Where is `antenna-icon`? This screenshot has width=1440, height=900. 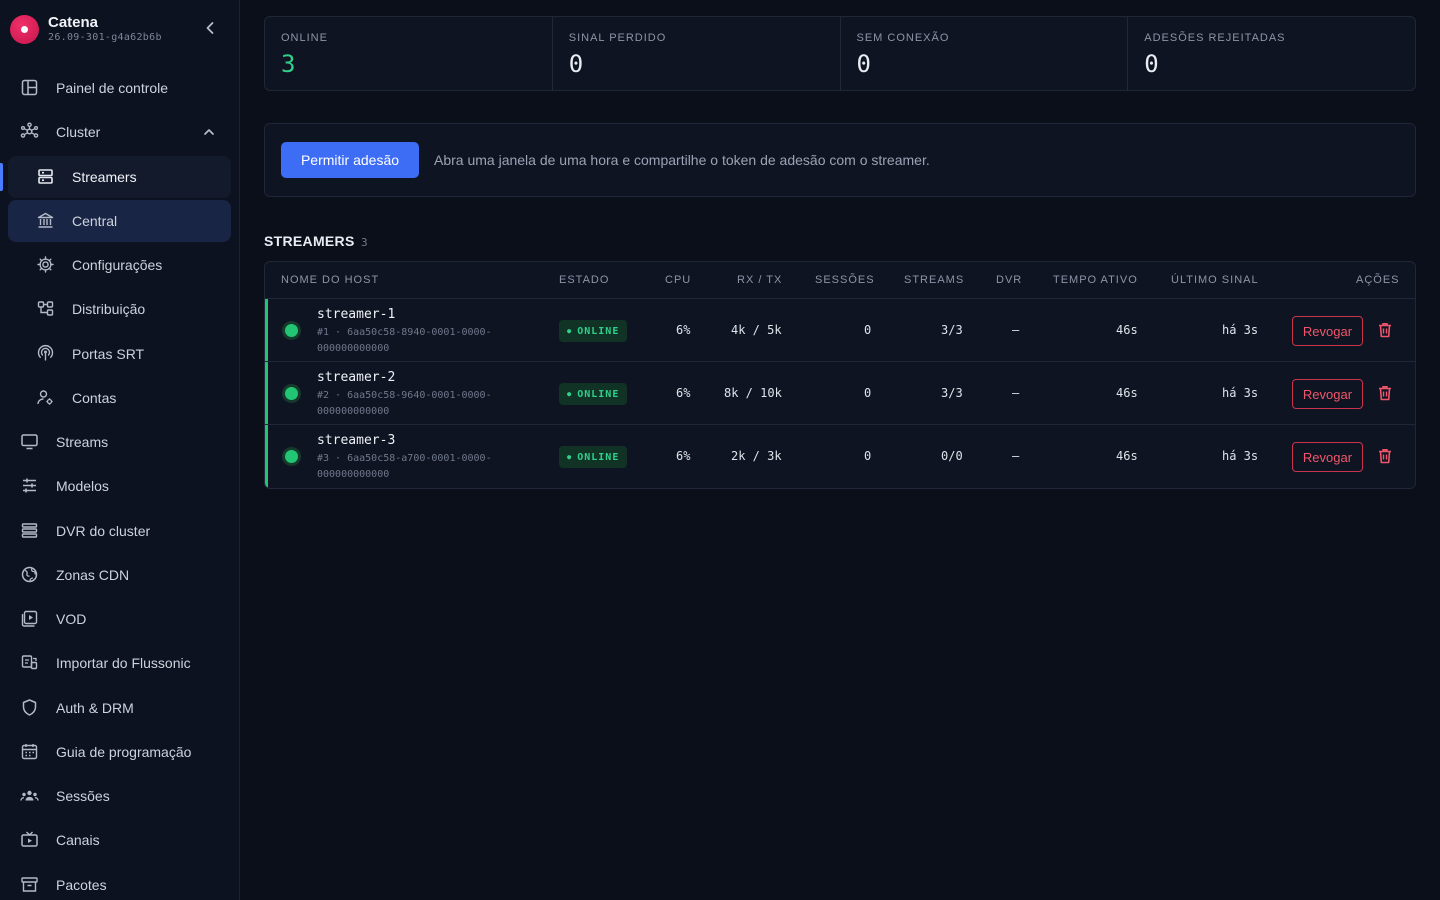 antenna-icon is located at coordinates (45, 353).